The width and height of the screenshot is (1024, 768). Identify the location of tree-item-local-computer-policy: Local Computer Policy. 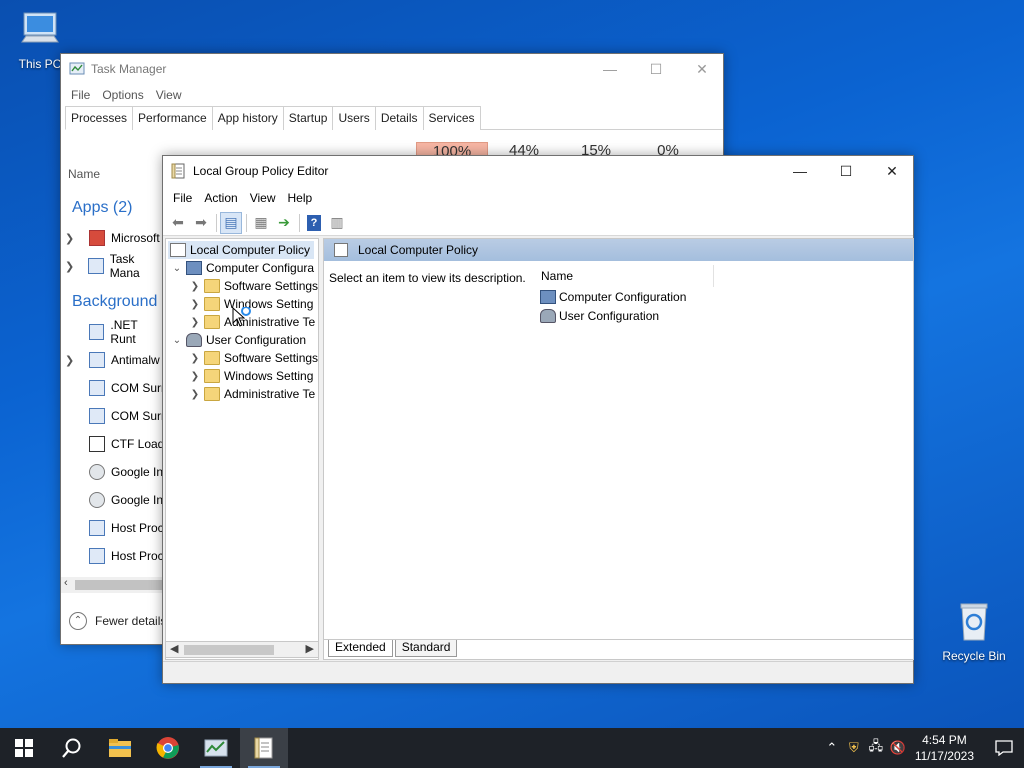
(241, 250).